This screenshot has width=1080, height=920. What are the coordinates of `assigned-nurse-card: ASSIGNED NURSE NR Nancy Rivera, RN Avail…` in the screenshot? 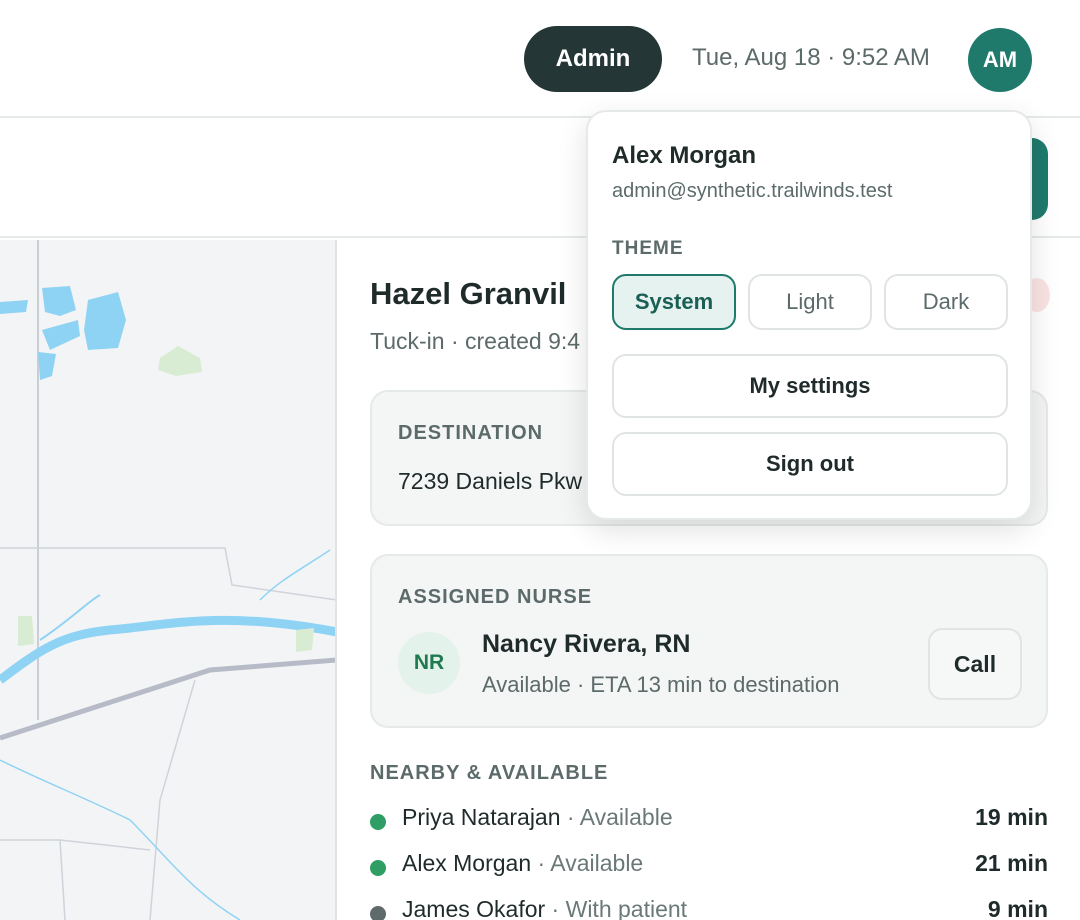 It's located at (709, 641).